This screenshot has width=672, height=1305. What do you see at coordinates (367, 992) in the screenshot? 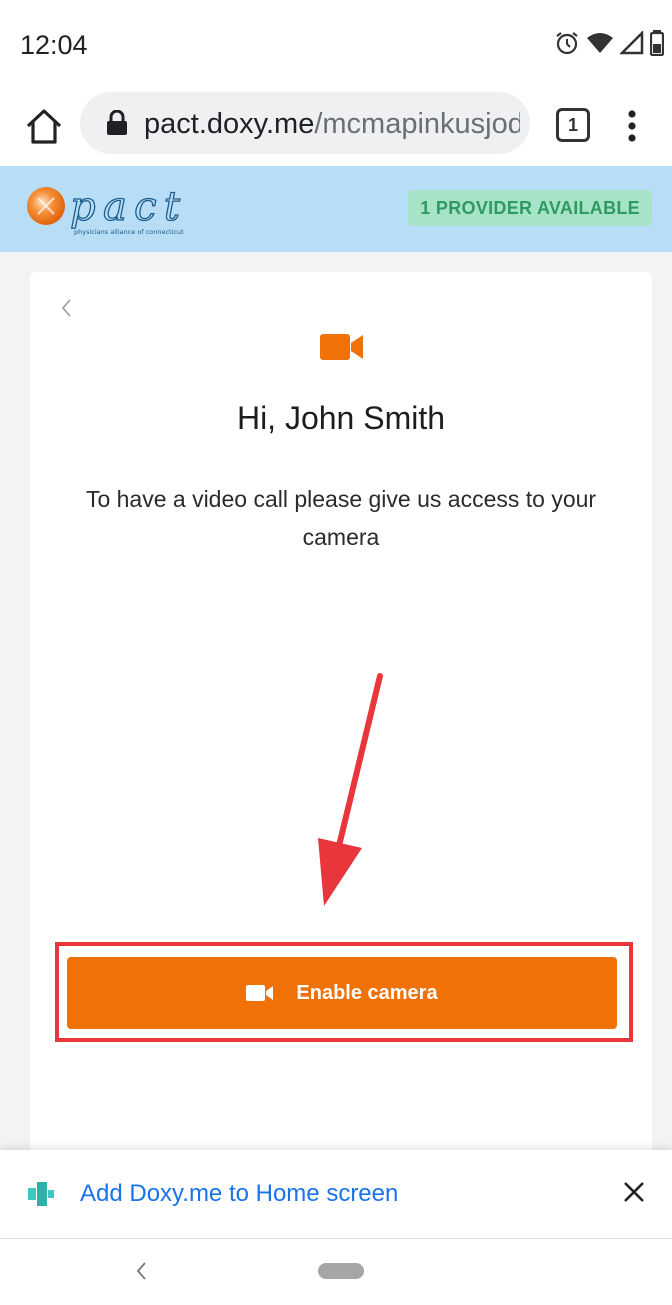
I see `enable-camera-label: Enable camera` at bounding box center [367, 992].